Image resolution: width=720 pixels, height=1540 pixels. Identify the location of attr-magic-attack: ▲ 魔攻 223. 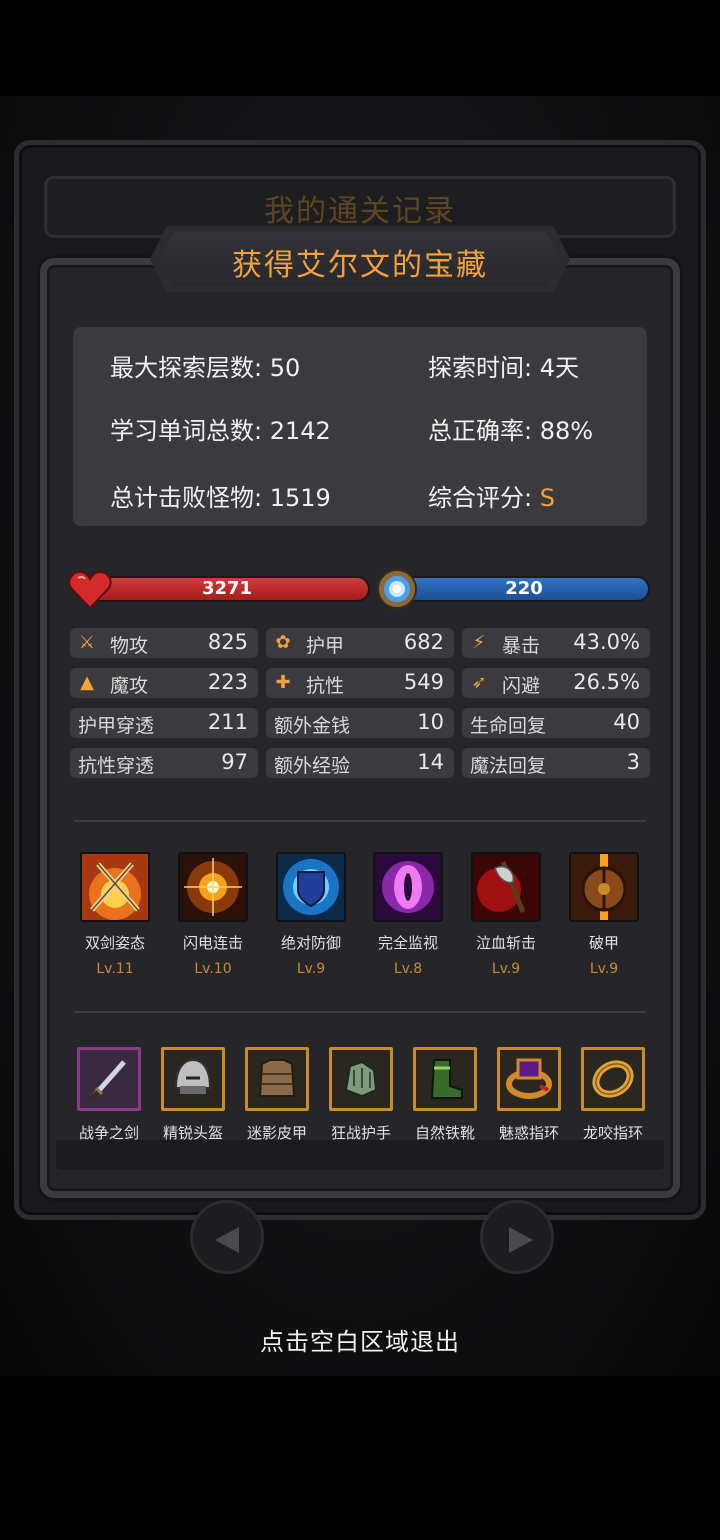
(164, 683).